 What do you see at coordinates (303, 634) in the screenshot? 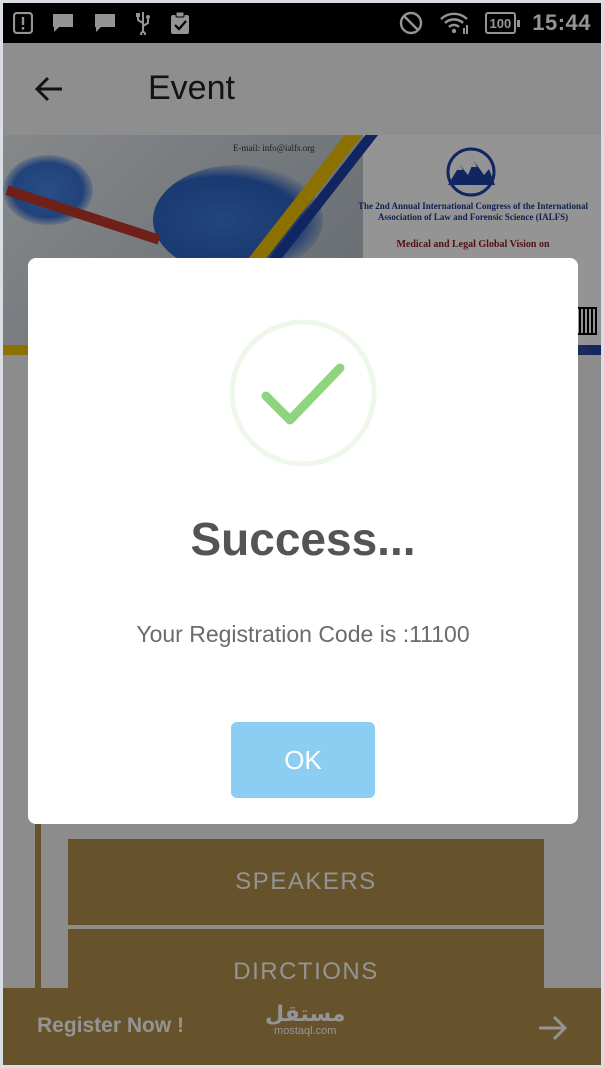
I see `registration-code-message: Your Registration Code is :11100` at bounding box center [303, 634].